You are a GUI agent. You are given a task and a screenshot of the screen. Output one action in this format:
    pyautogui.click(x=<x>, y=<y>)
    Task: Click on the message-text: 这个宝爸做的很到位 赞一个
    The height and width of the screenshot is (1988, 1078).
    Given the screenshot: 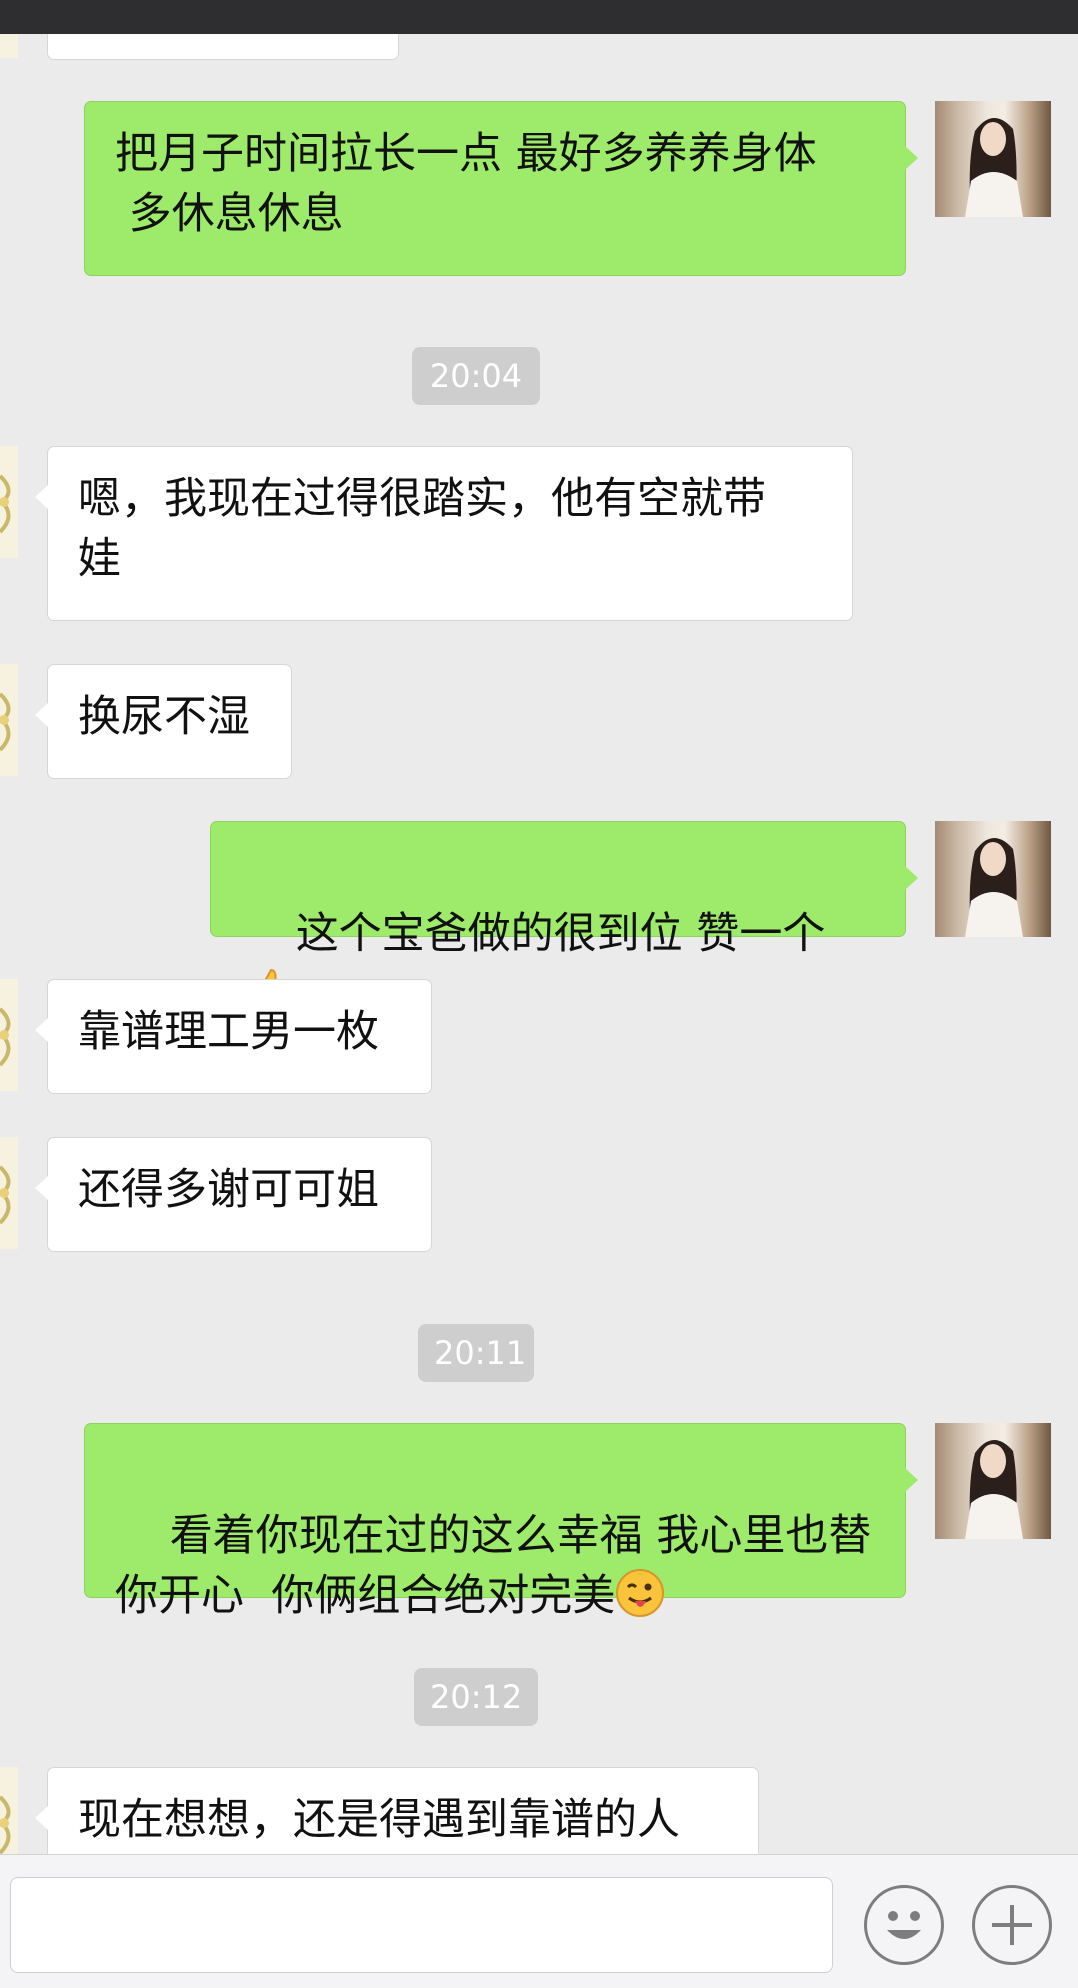 What is the action you would take?
    pyautogui.click(x=560, y=934)
    